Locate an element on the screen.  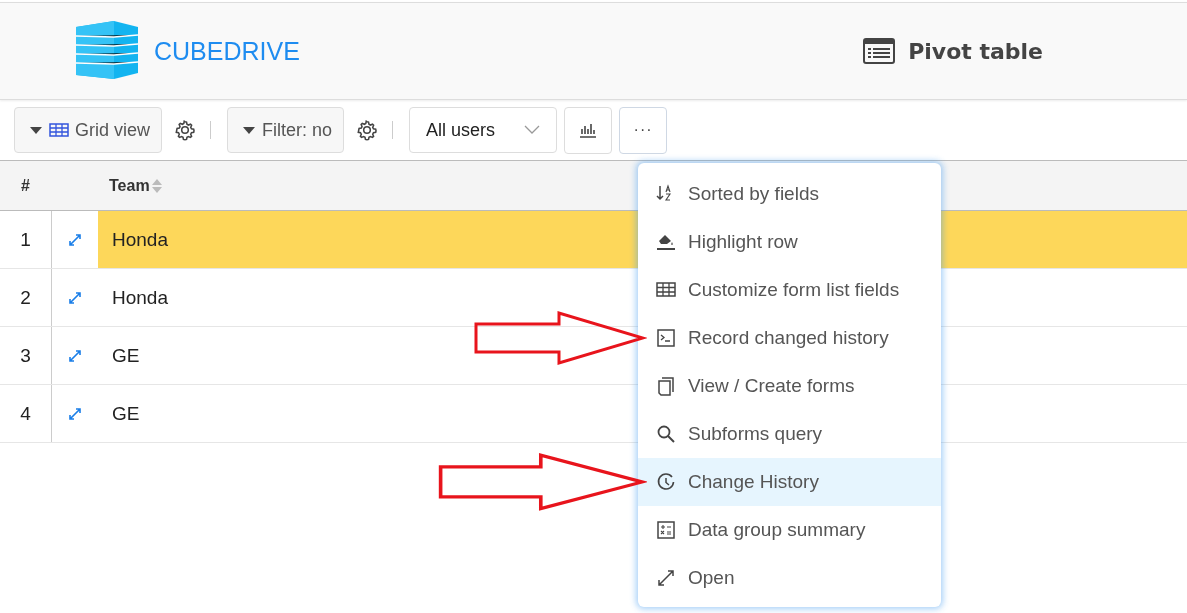
row-number: 2 is located at coordinates (26, 297).